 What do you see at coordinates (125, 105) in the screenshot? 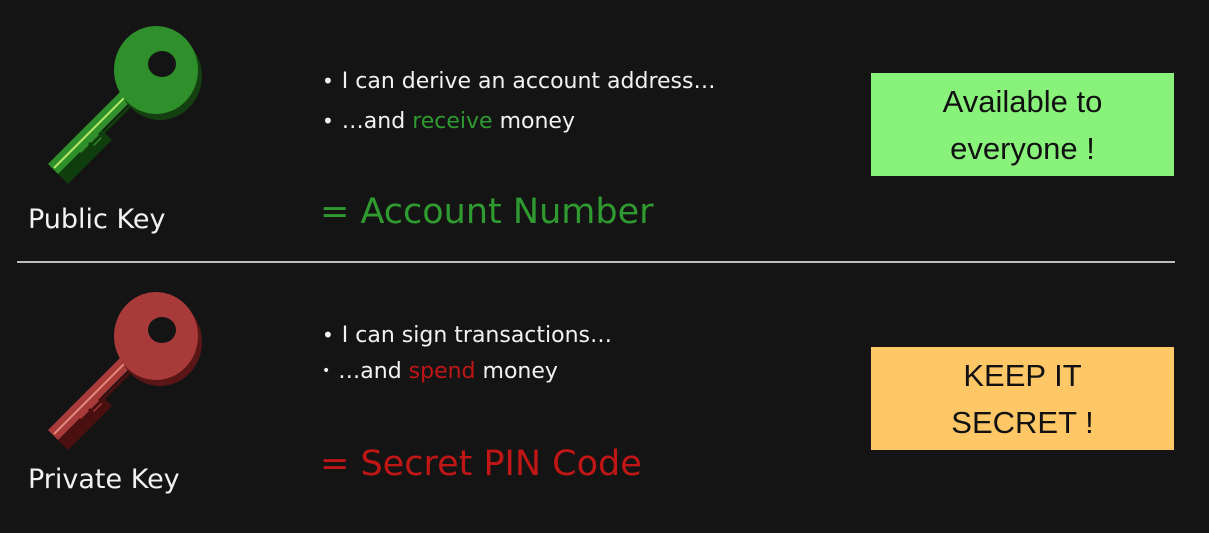
I see `public-key-icon` at bounding box center [125, 105].